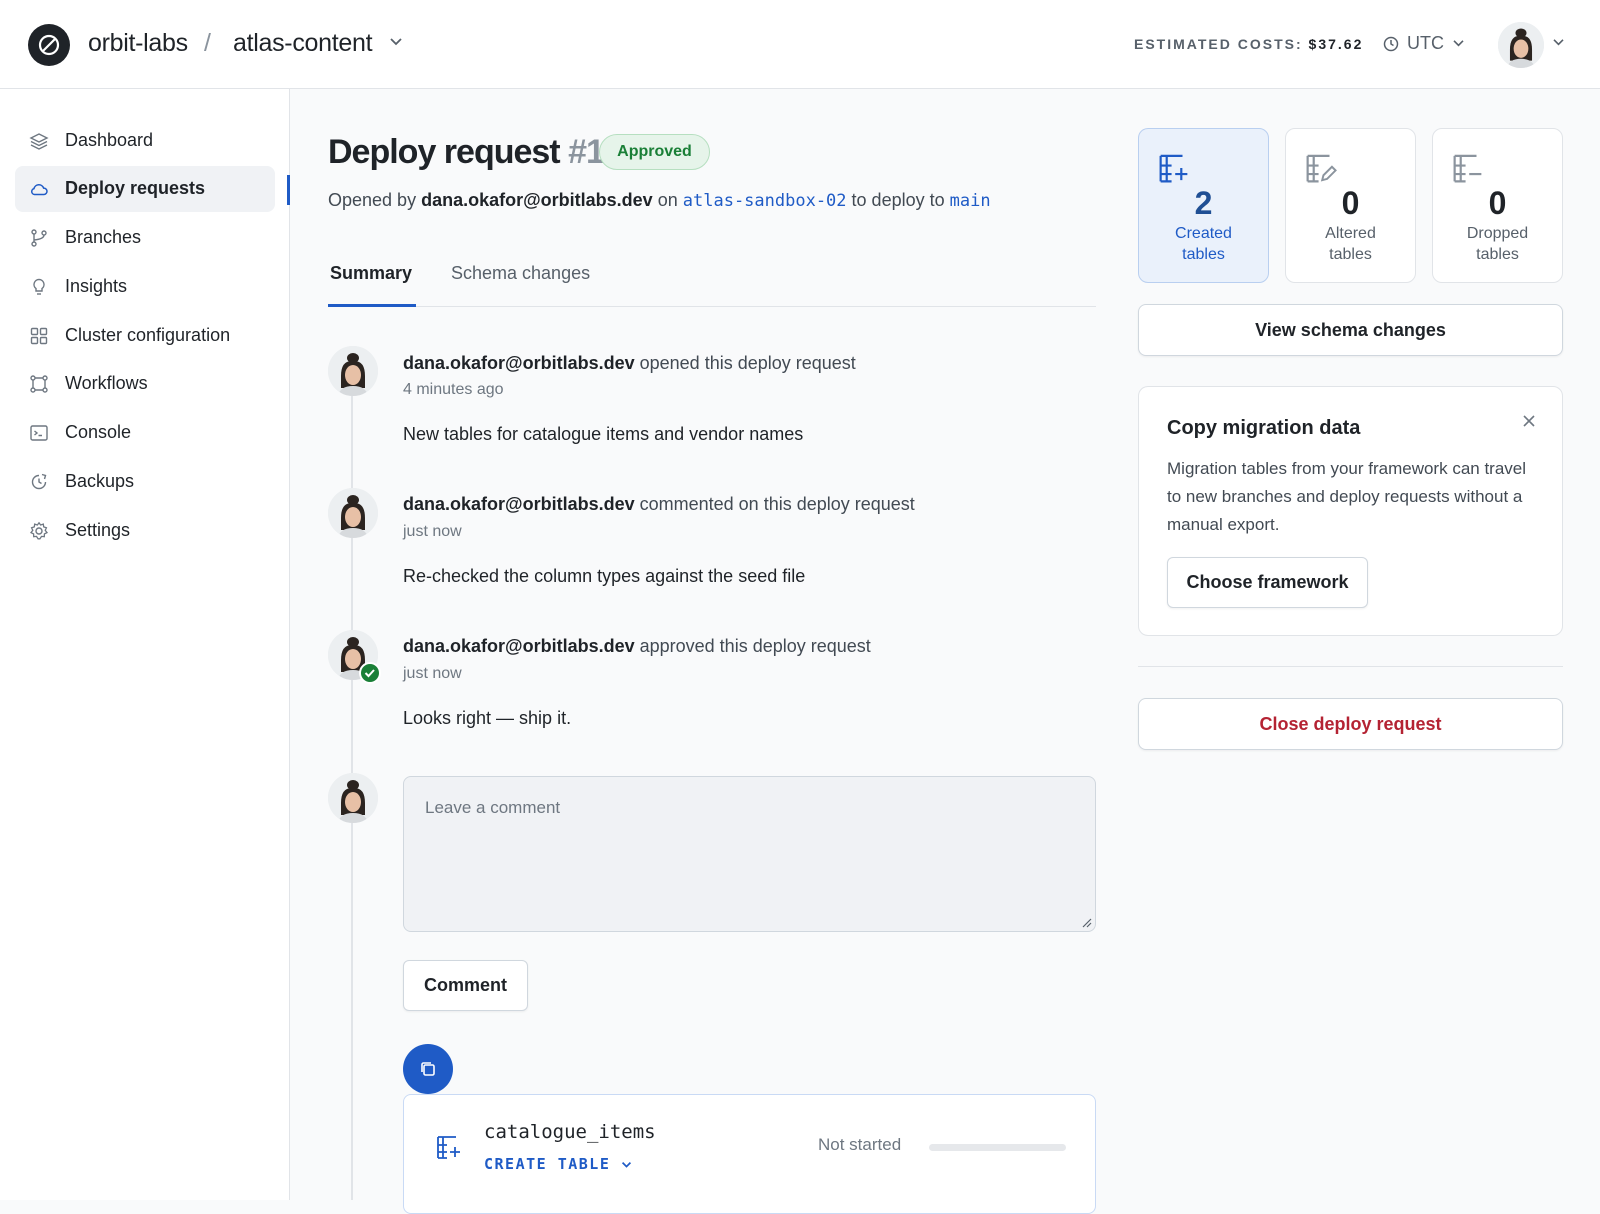 The width and height of the screenshot is (1600, 1214). I want to click on deploy-table-card: catalogue_items CREATE TABLE Not started, so click(749, 1154).